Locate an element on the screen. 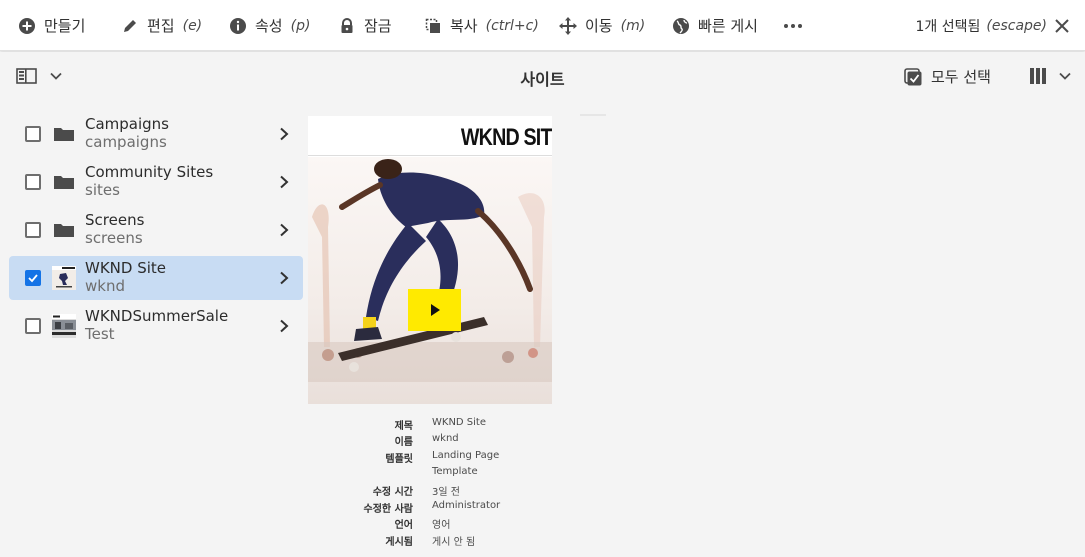  add-circle-icon is located at coordinates (27, 26).